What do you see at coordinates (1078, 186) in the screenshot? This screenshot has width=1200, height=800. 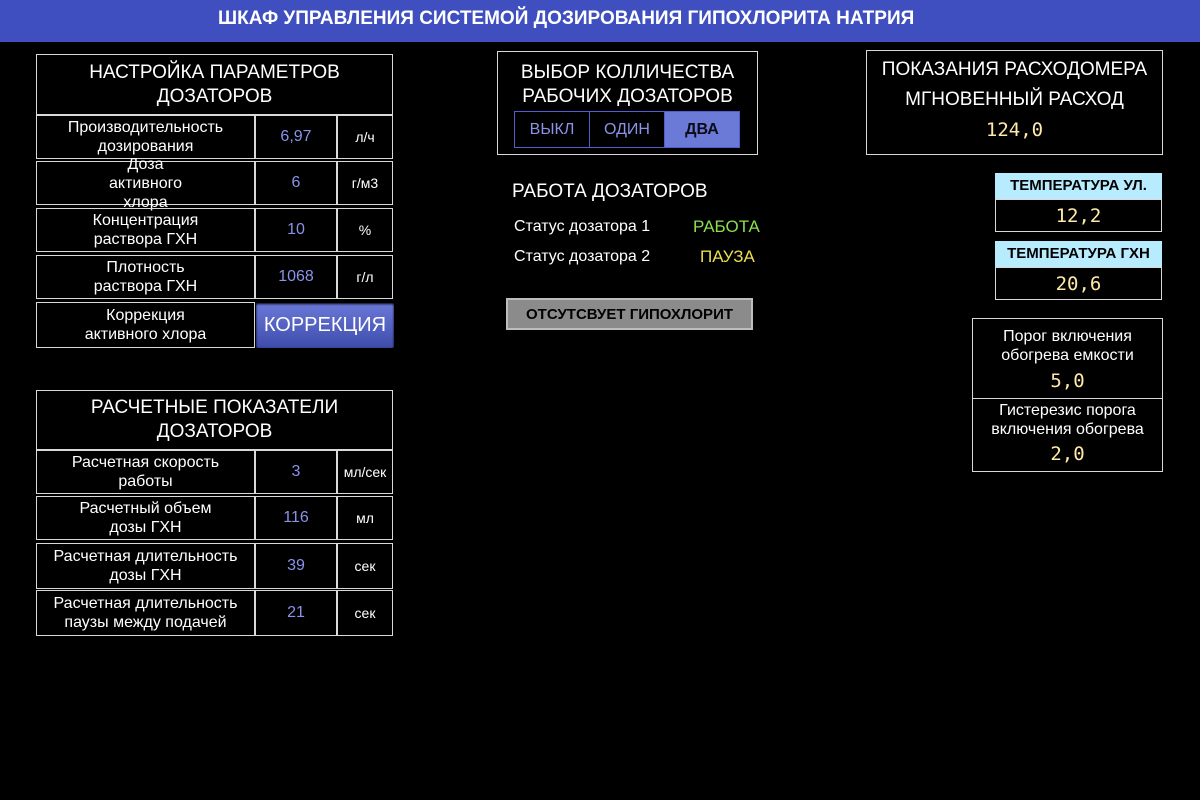 I see `street-temp-label: ТЕМПЕРАТУРА УЛ.` at bounding box center [1078, 186].